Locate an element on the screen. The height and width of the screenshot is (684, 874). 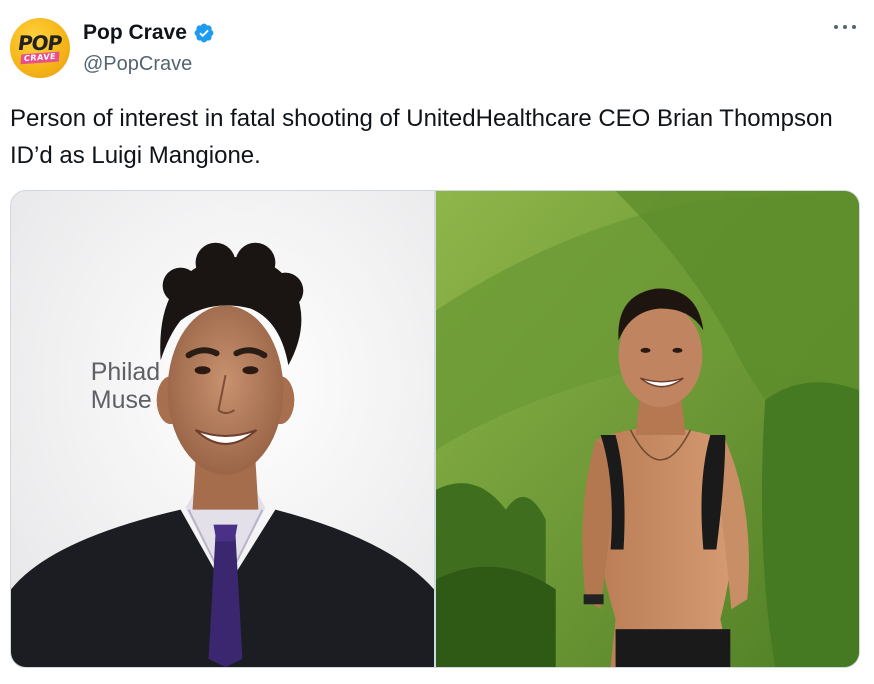
author-handle: @PopCrave is located at coordinates (137, 64).